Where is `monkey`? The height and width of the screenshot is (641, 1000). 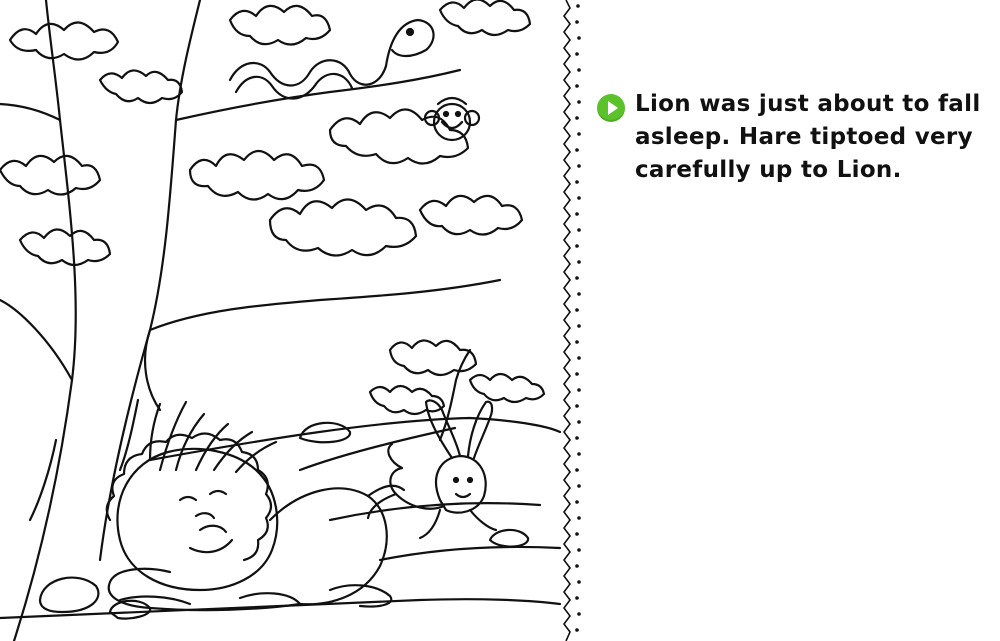
monkey is located at coordinates (452, 119).